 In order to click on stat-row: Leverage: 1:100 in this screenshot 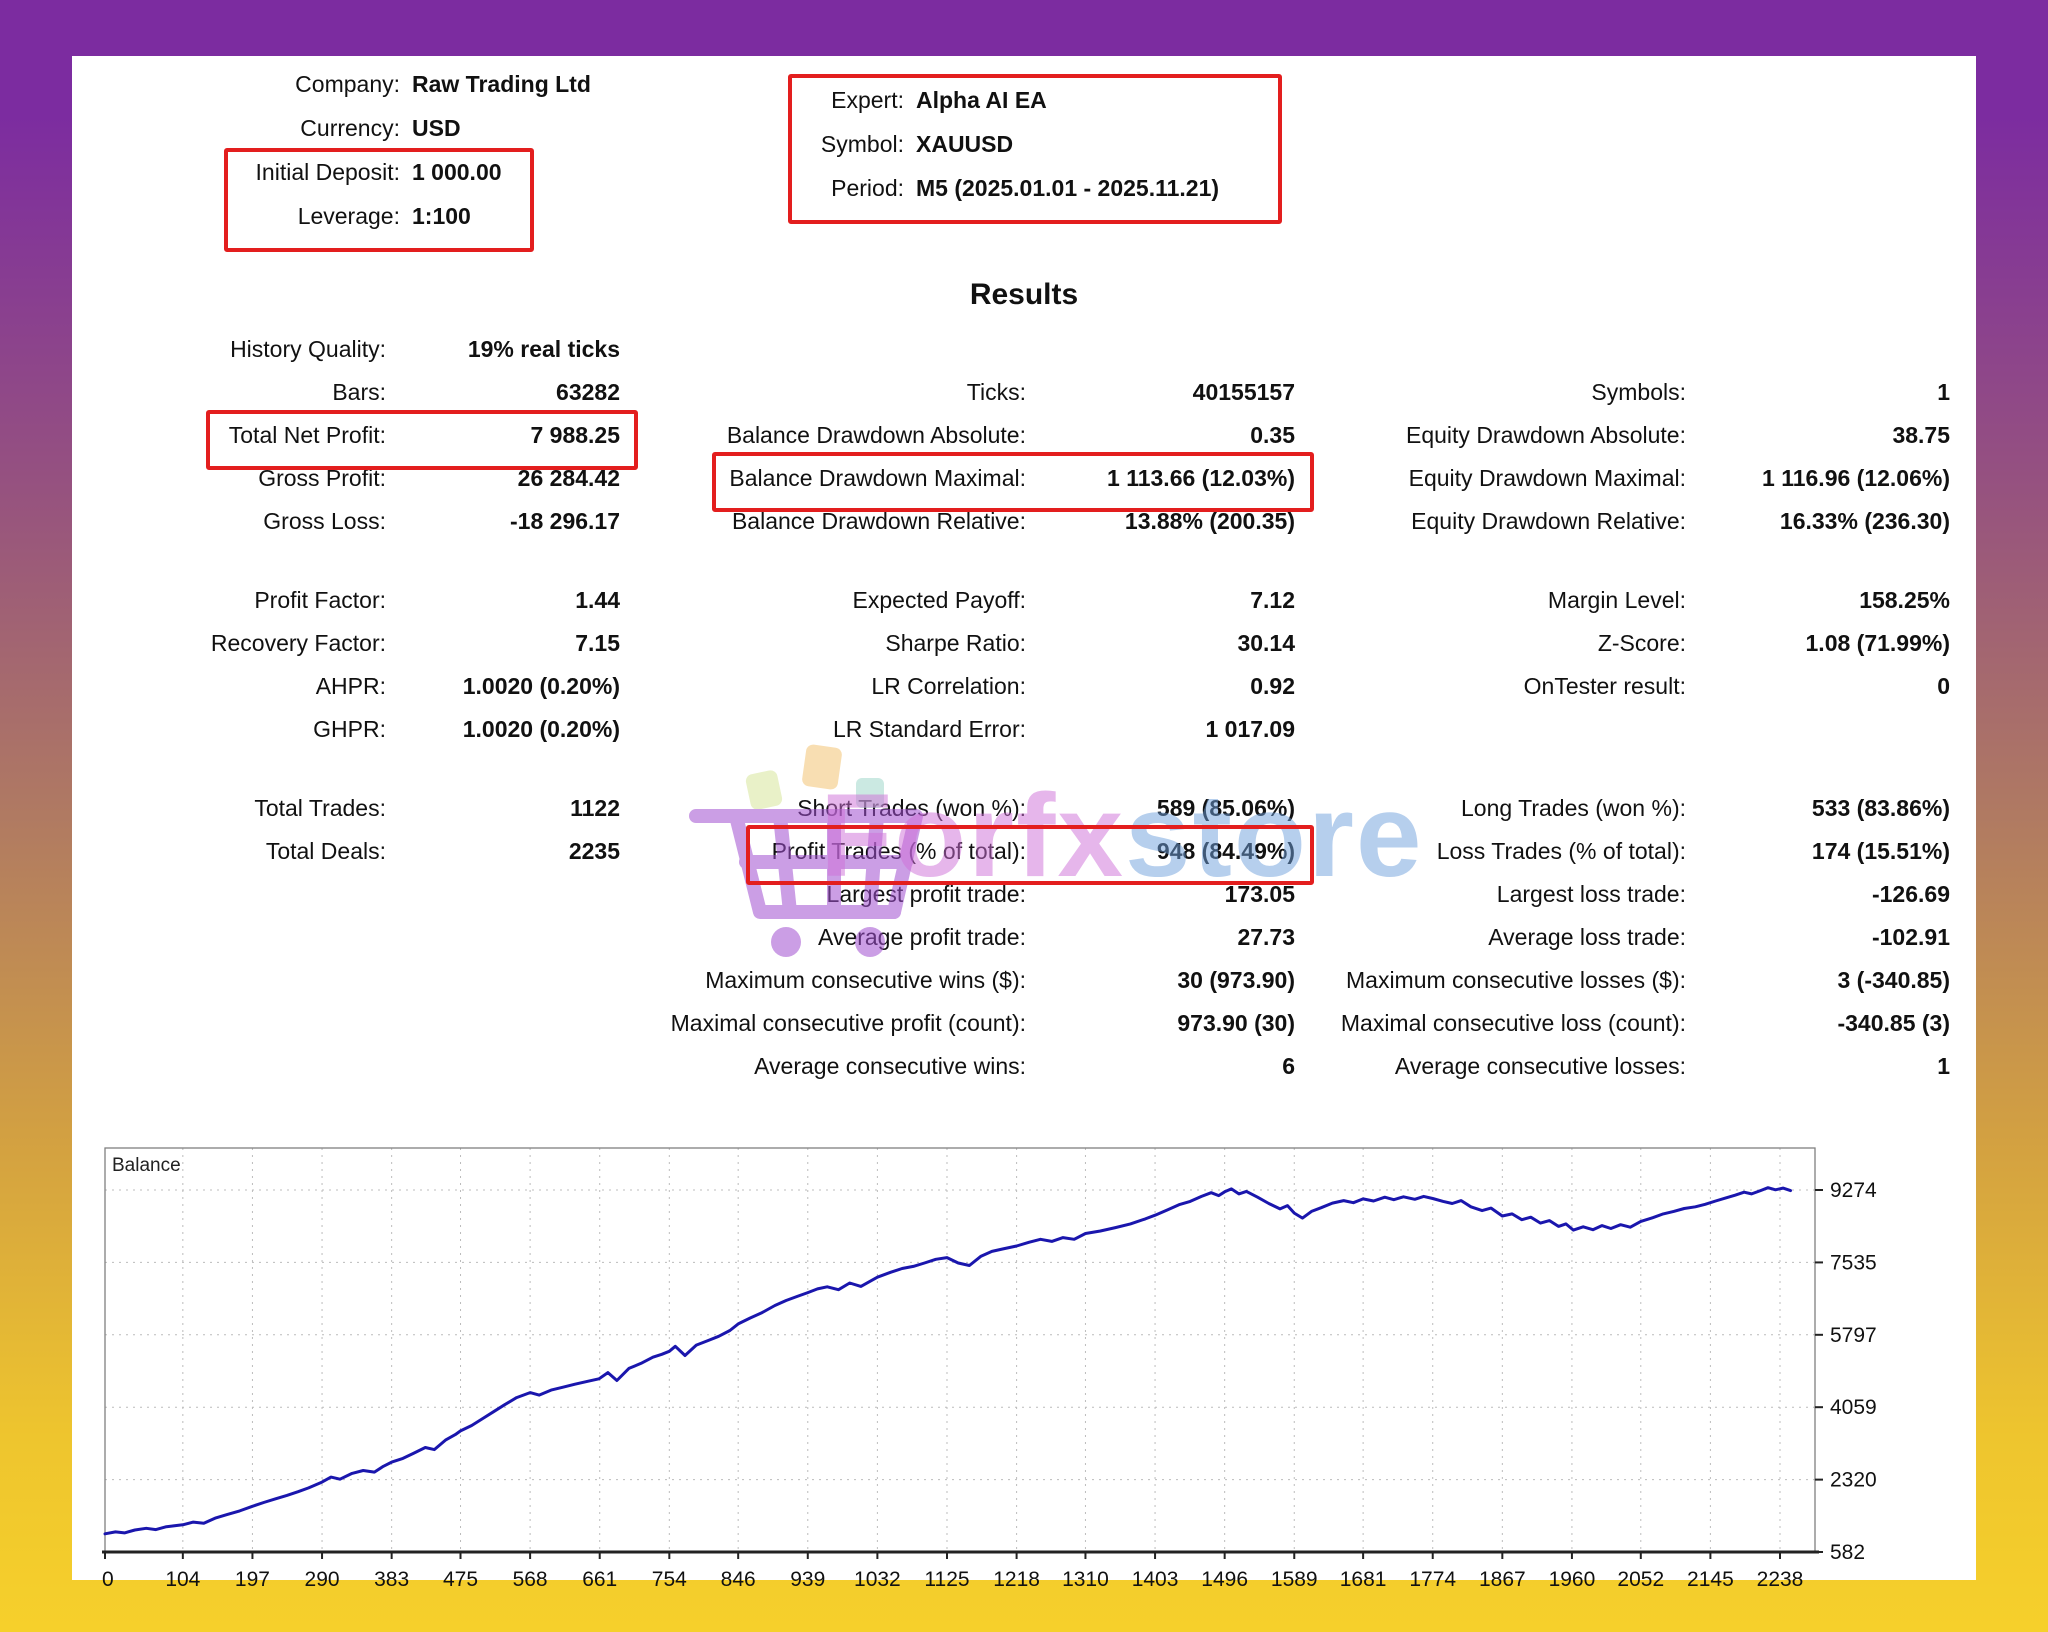, I will do `click(411, 216)`.